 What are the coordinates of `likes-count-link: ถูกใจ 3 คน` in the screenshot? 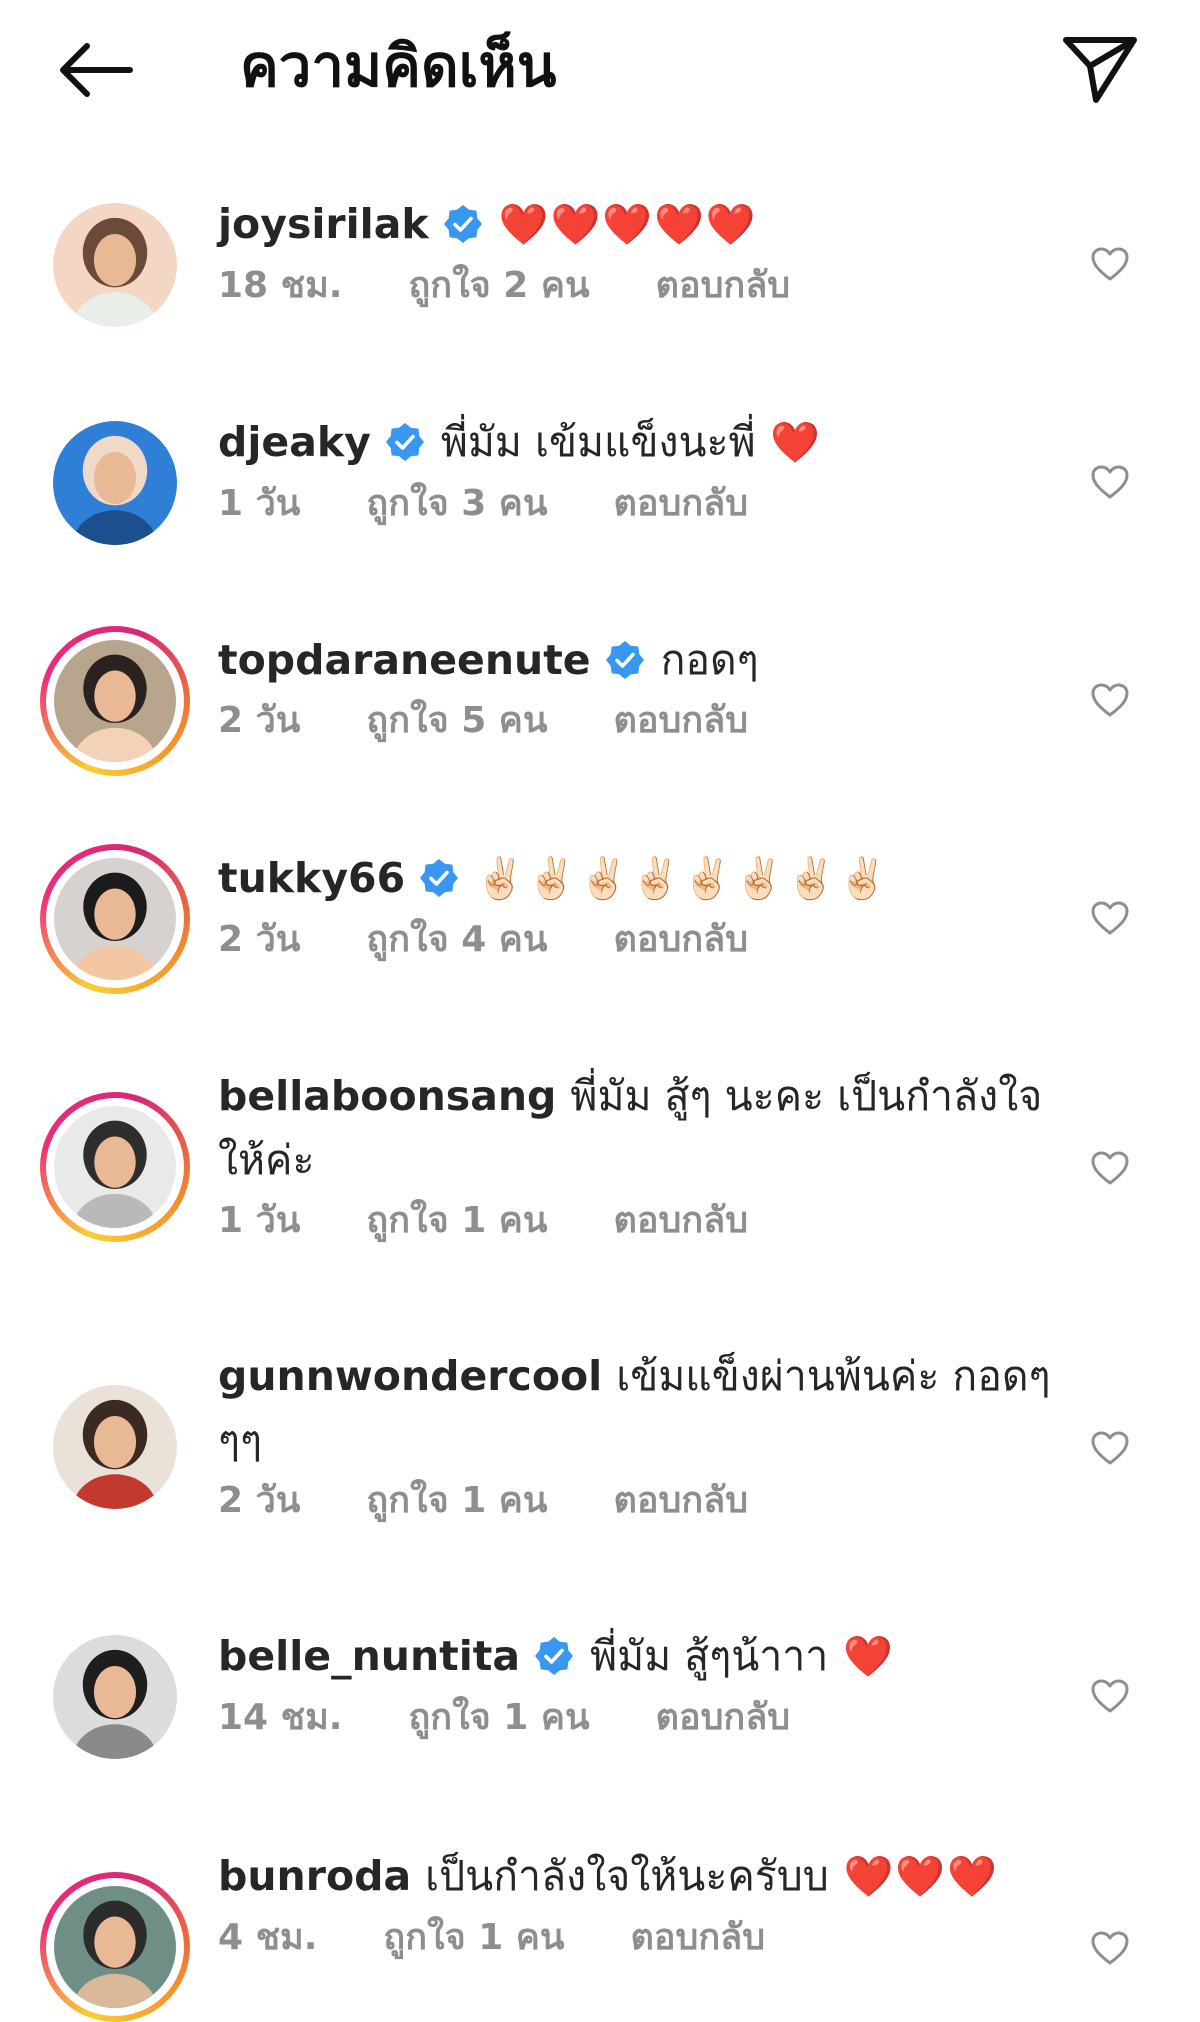 It's located at (456, 503).